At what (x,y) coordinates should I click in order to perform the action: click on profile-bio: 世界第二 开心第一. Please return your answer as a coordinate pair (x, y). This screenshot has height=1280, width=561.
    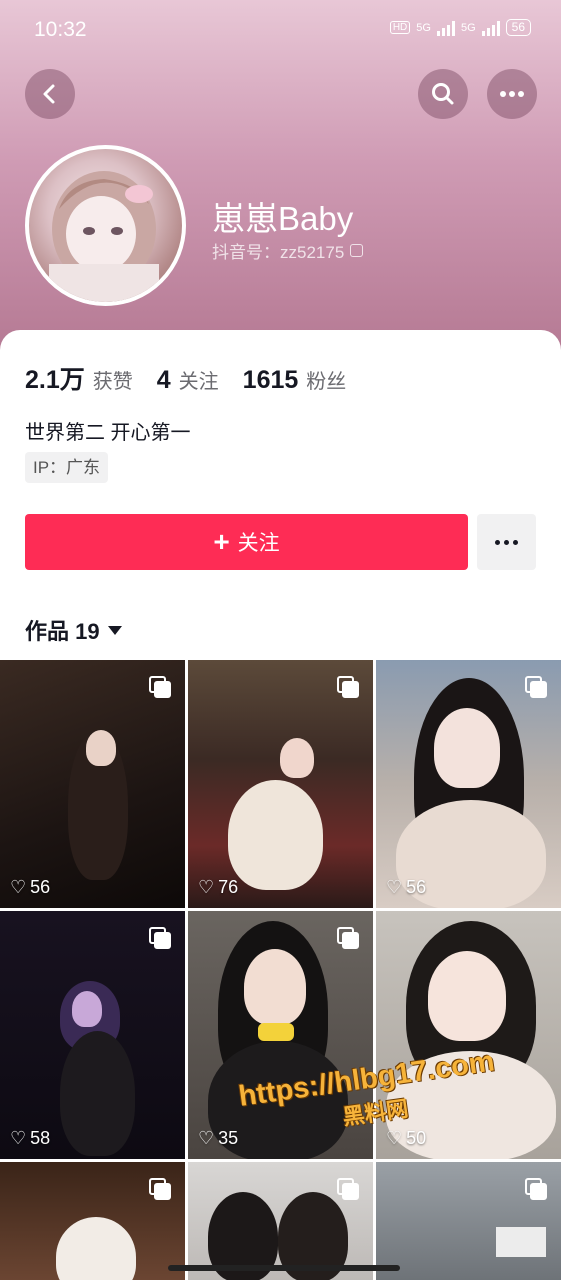
    Looking at the image, I should click on (108, 433).